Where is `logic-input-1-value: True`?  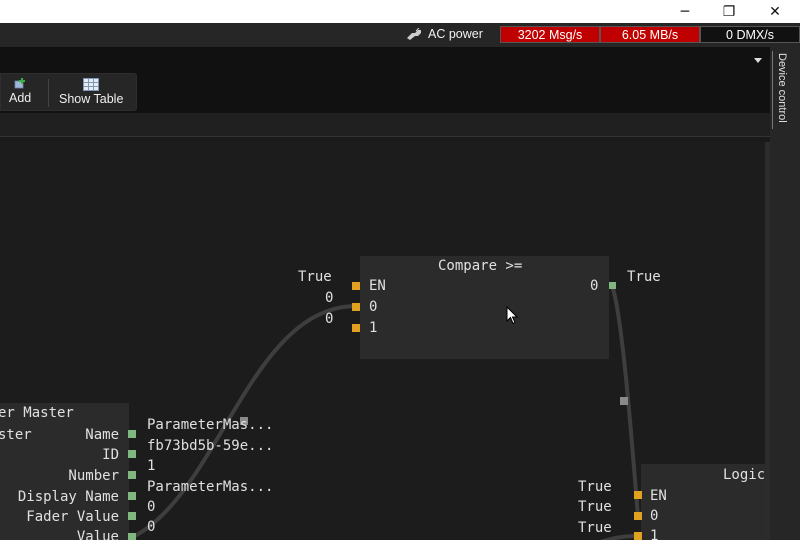 logic-input-1-value: True is located at coordinates (595, 528).